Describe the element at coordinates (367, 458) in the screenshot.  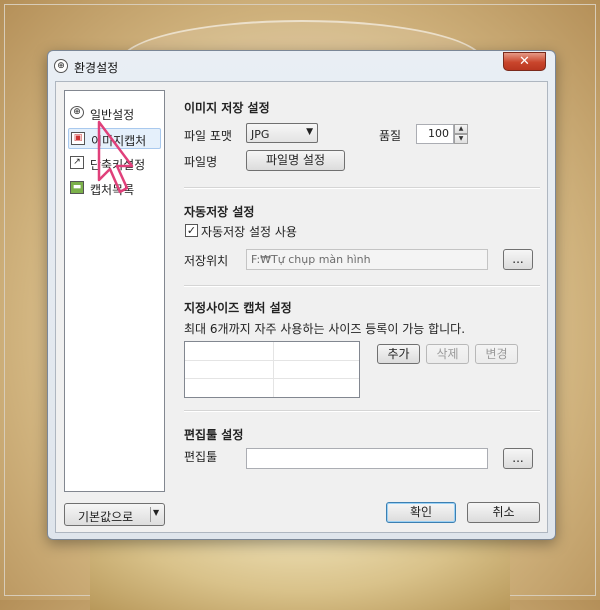
I see `editor-path-field` at that location.